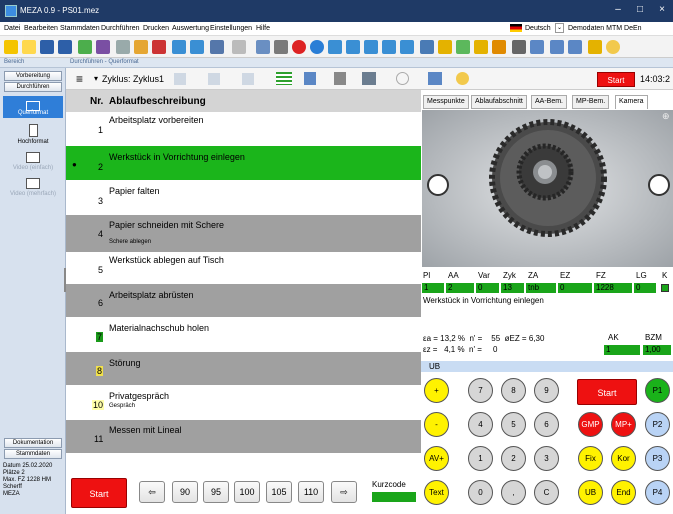 The image size is (673, 514). Describe the element at coordinates (575, 47) in the screenshot. I see `panel-icon` at that location.